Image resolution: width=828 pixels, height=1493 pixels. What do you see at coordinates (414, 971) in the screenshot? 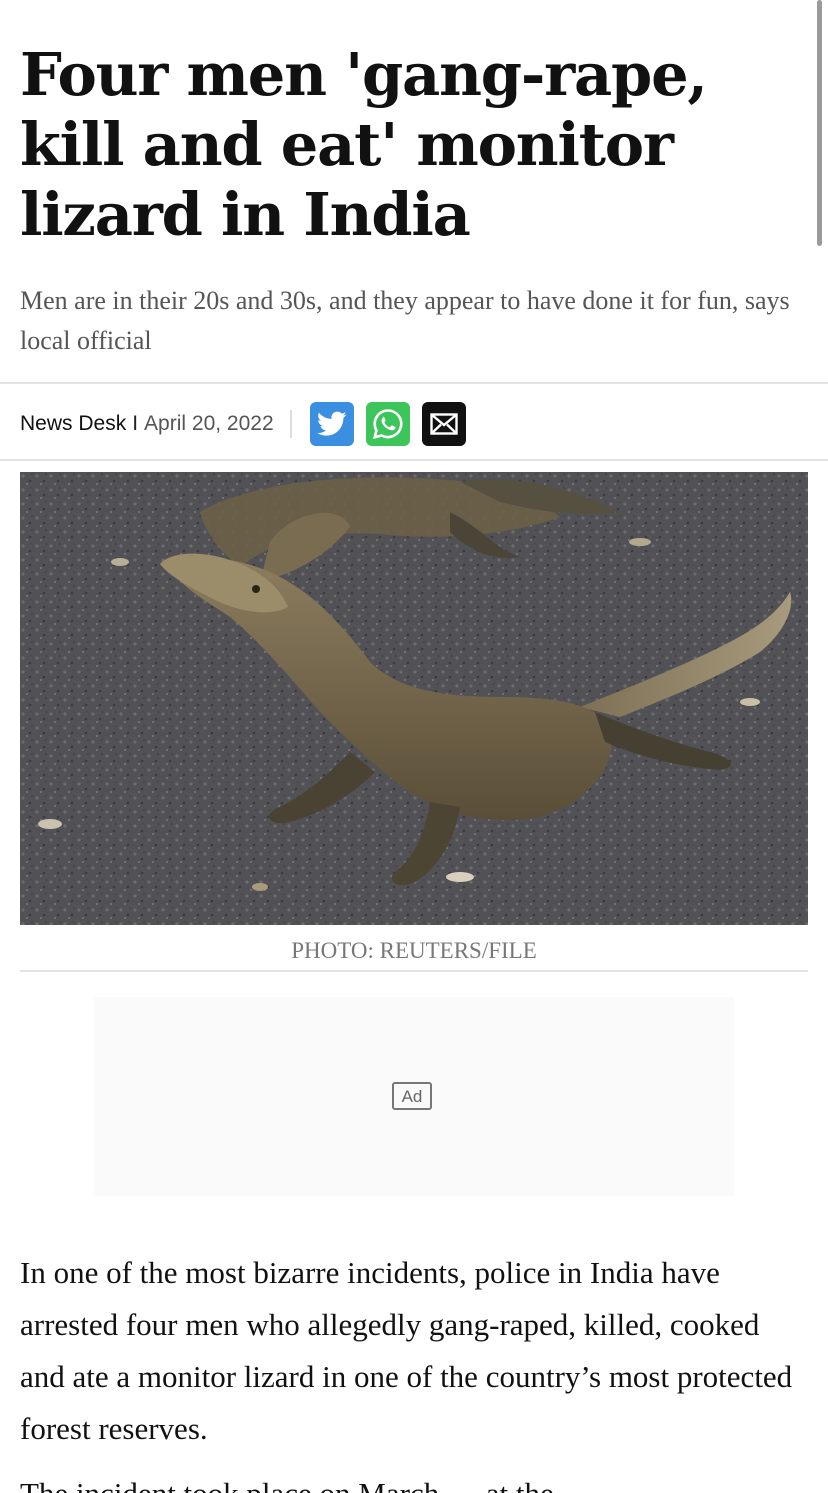
I see `caption-divider` at bounding box center [414, 971].